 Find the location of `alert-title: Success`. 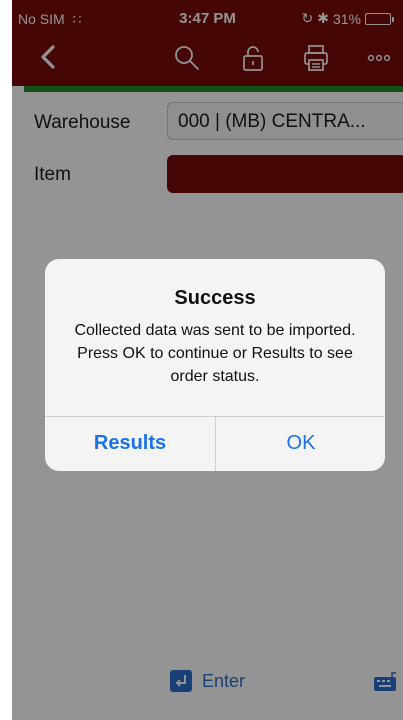

alert-title: Success is located at coordinates (215, 298).